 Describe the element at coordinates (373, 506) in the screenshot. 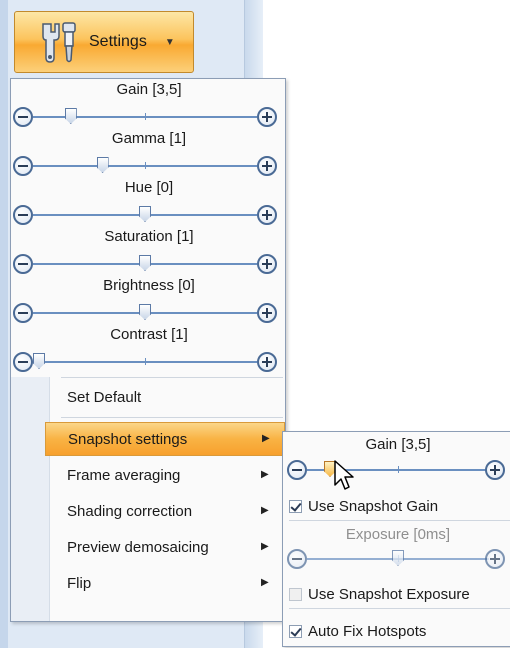

I see `use-snapshot-gain-label: Use Snapshot Gain` at that location.